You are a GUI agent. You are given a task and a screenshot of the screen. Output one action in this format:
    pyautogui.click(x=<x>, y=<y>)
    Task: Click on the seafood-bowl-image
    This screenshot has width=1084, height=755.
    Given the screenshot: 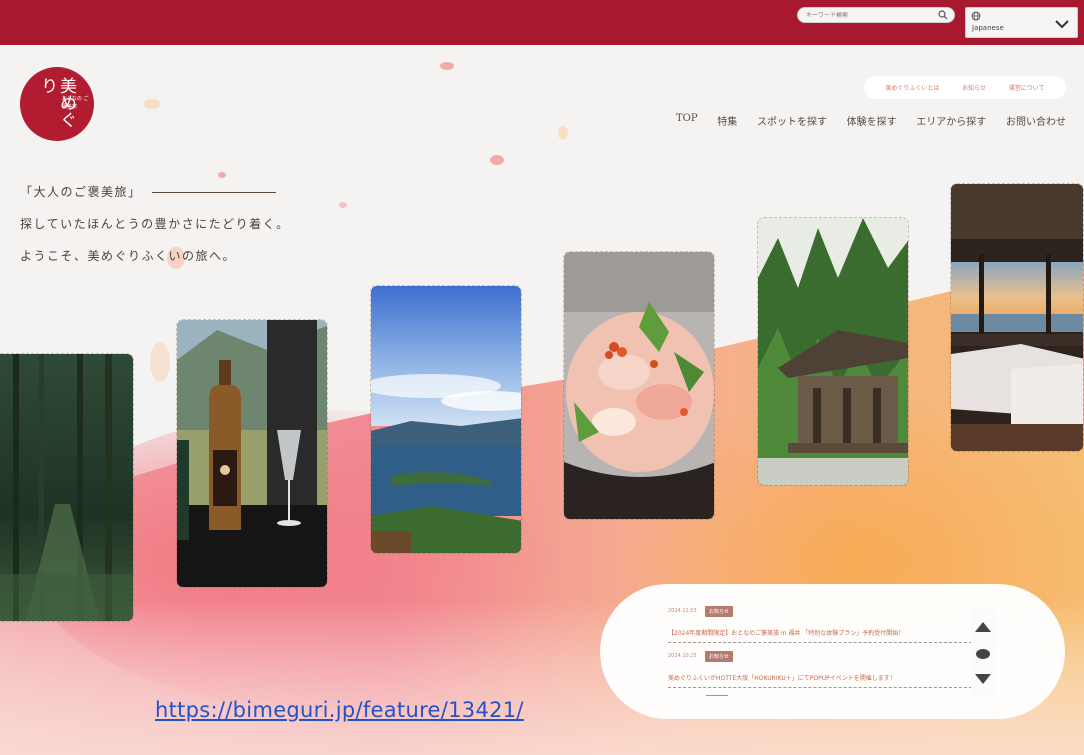 What is the action you would take?
    pyautogui.click(x=639, y=385)
    